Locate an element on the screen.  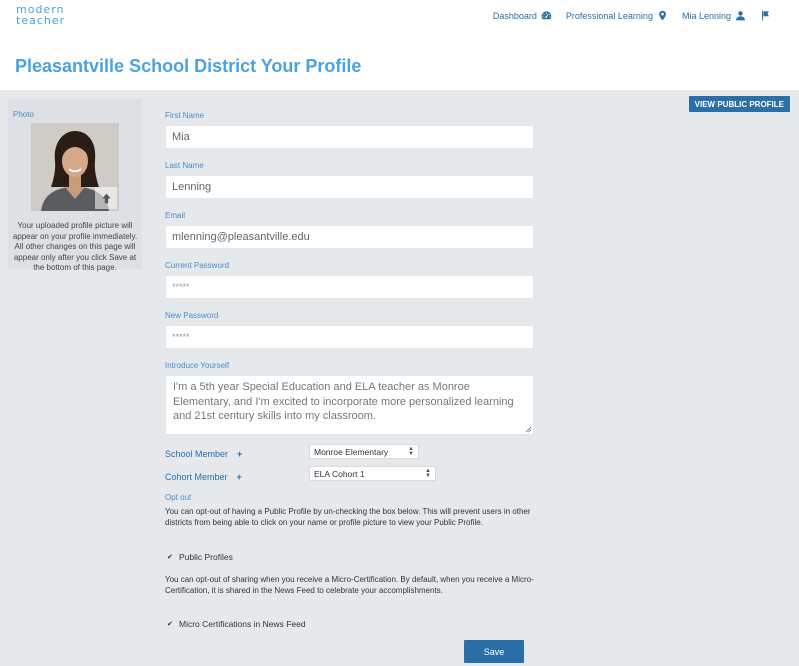
public-profiles-label: Public Profiles is located at coordinates (206, 557).